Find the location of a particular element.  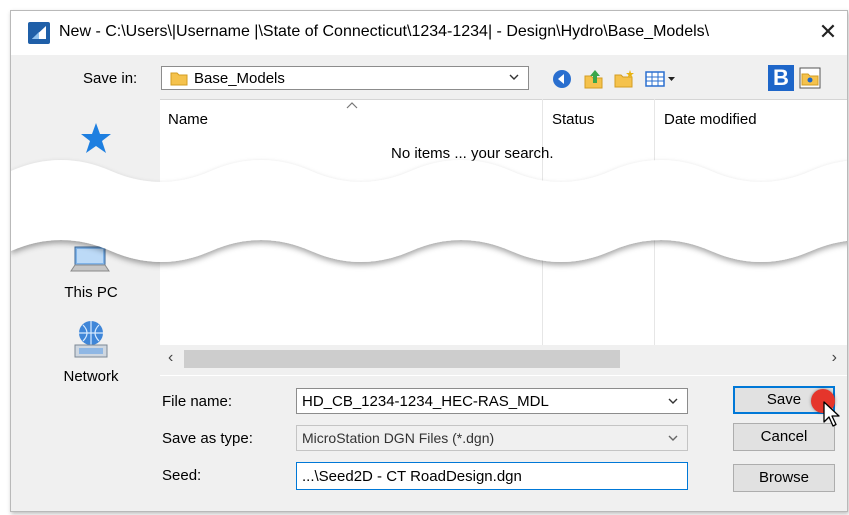

cancel-button: Cancel is located at coordinates (784, 437).